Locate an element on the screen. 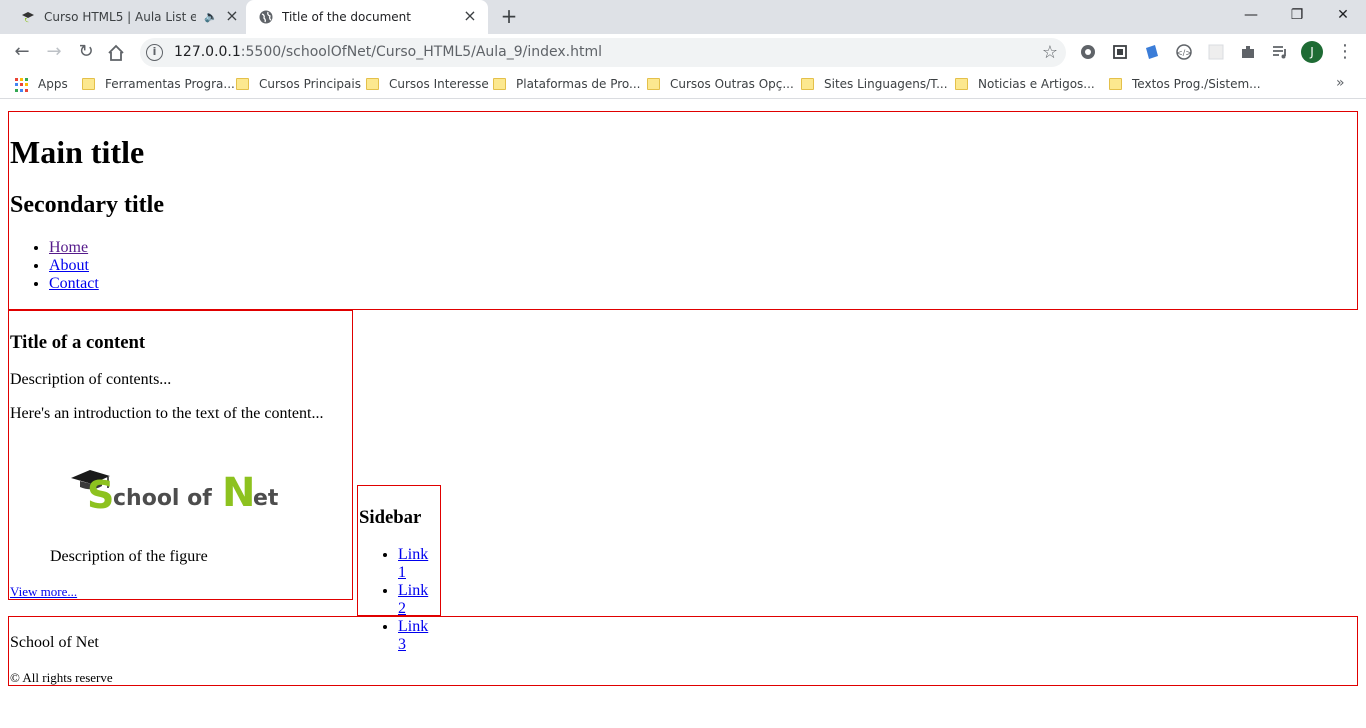 The height and width of the screenshot is (728, 1366). svg-text: chool of is located at coordinates (166, 498).